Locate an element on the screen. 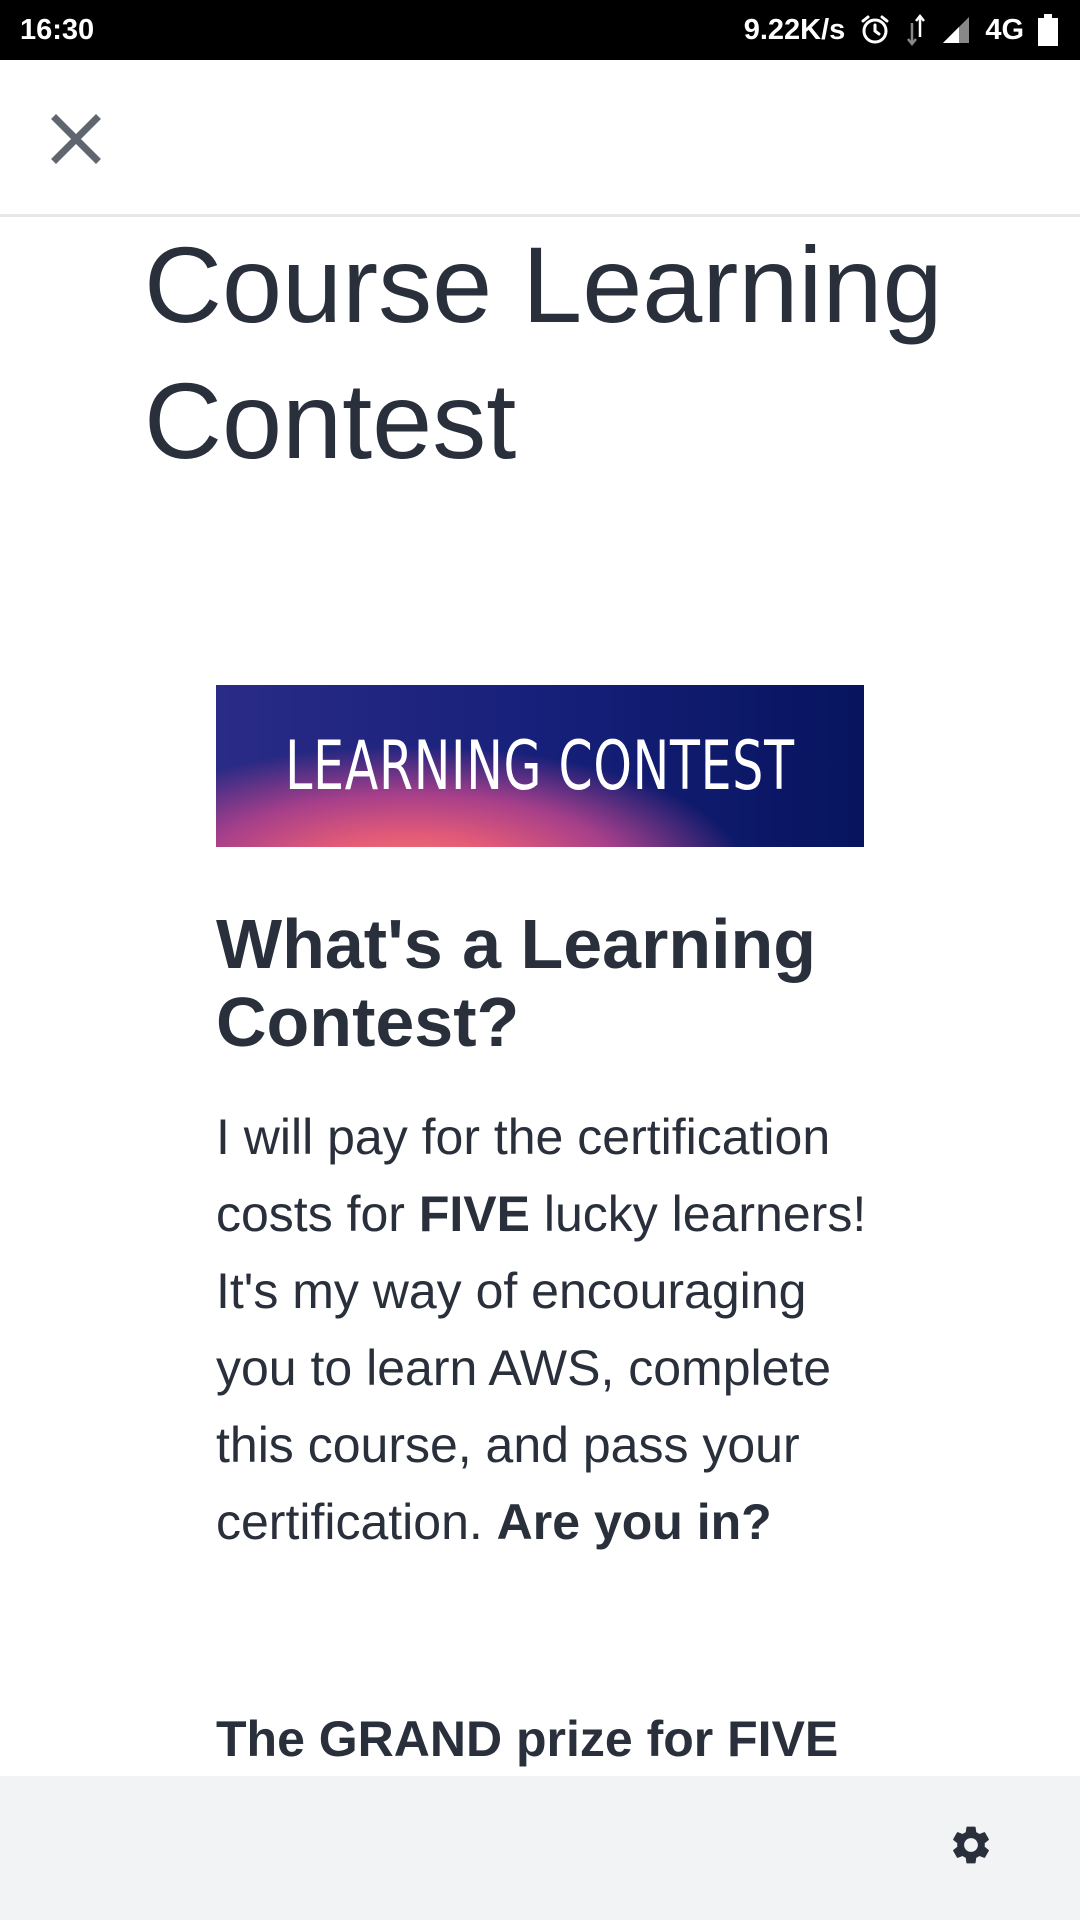  status-bar: 16:30 9.22K/s 4G is located at coordinates (540, 30).